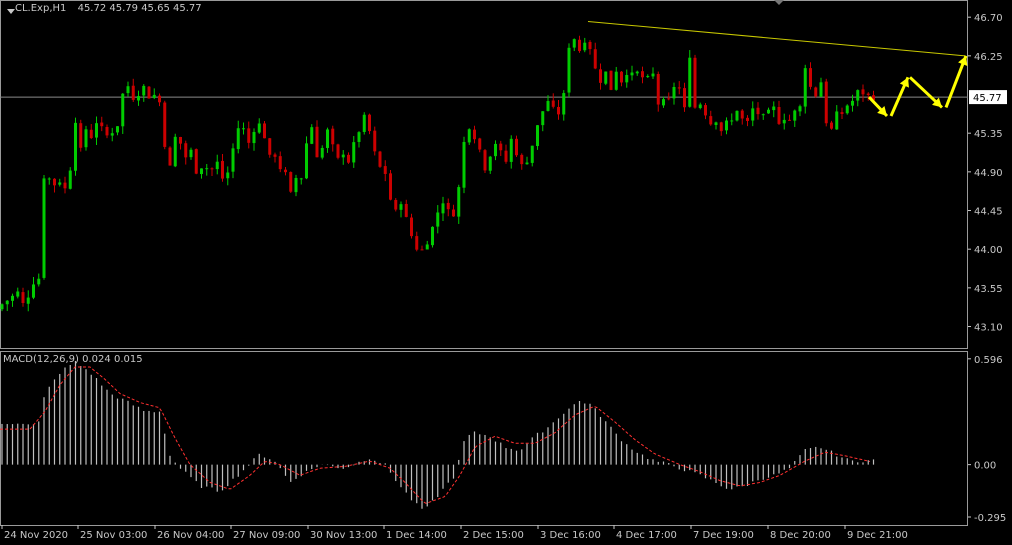 The height and width of the screenshot is (545, 1012). I want to click on current-price-label: 45.77, so click(987, 98).